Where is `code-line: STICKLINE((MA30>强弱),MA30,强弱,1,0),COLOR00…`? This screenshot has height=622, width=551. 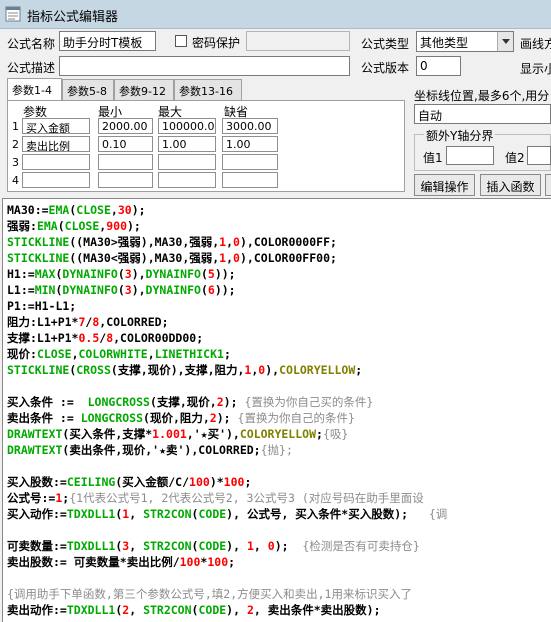
code-line: STICKLINE((MA30>强弱),MA30,强弱,1,0),COLOR00… is located at coordinates (172, 242).